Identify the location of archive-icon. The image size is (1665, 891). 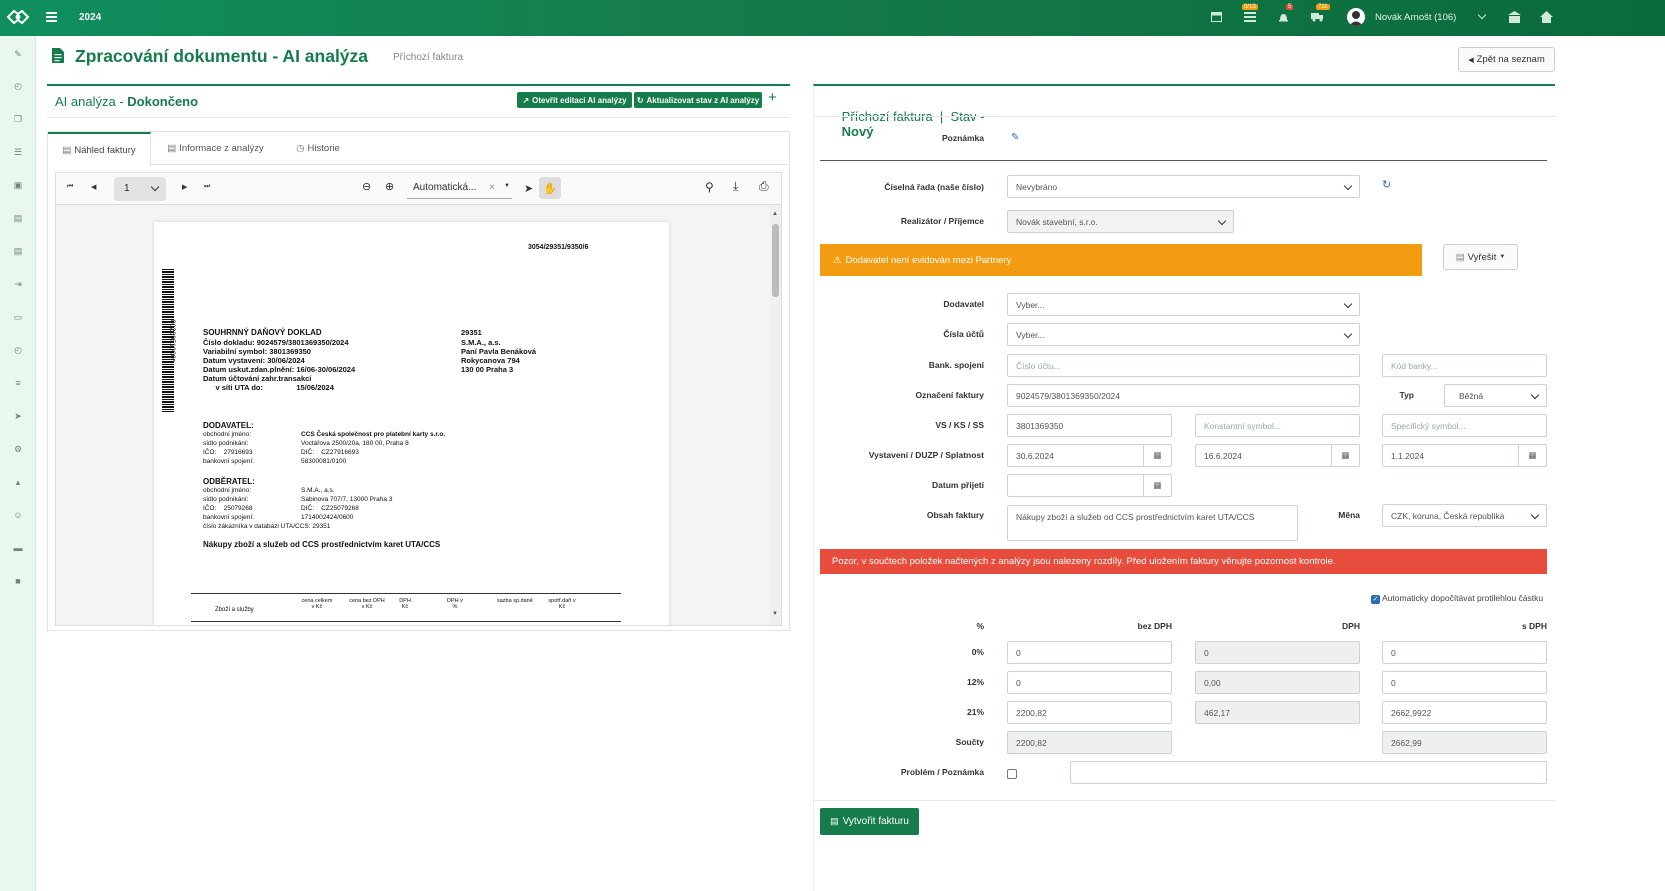
(1514, 18).